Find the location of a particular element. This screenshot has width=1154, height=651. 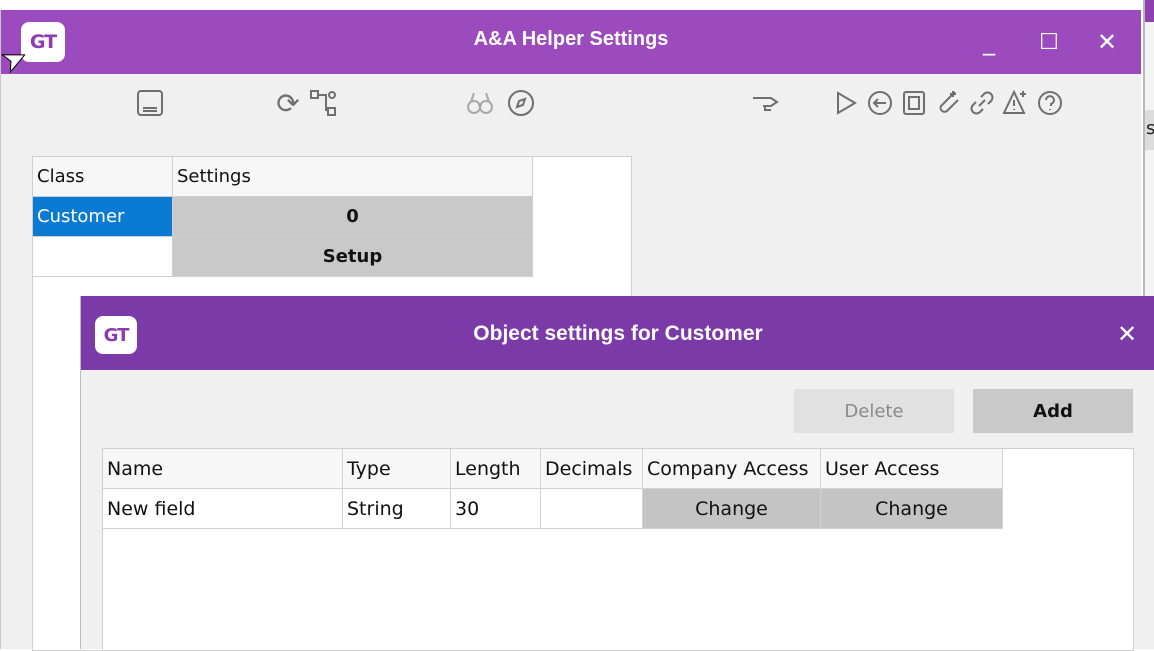

help-icon is located at coordinates (1050, 103).